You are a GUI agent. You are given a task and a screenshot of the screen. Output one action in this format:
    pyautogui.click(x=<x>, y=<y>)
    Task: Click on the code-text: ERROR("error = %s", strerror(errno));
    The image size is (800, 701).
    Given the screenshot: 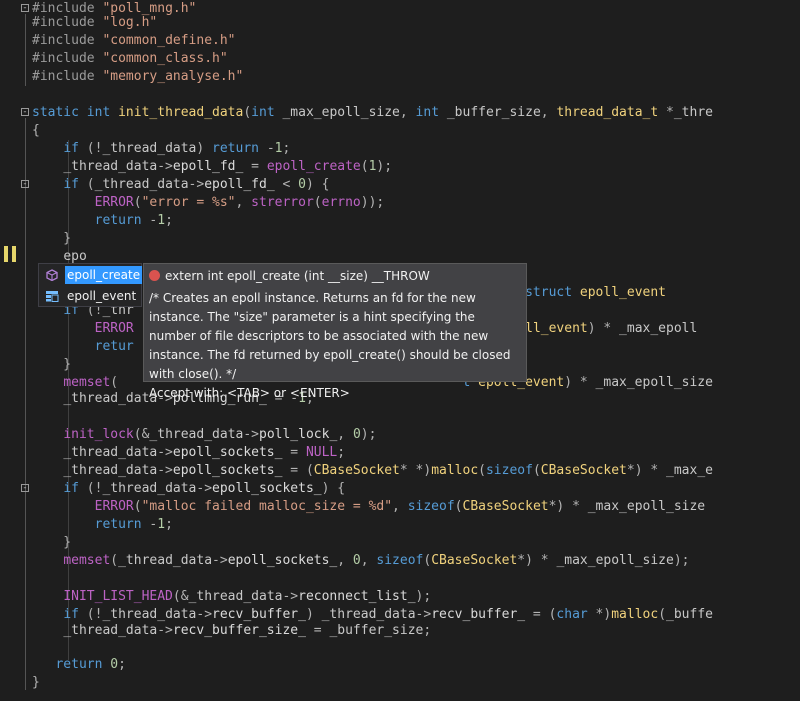 What is the action you would take?
    pyautogui.click(x=208, y=203)
    